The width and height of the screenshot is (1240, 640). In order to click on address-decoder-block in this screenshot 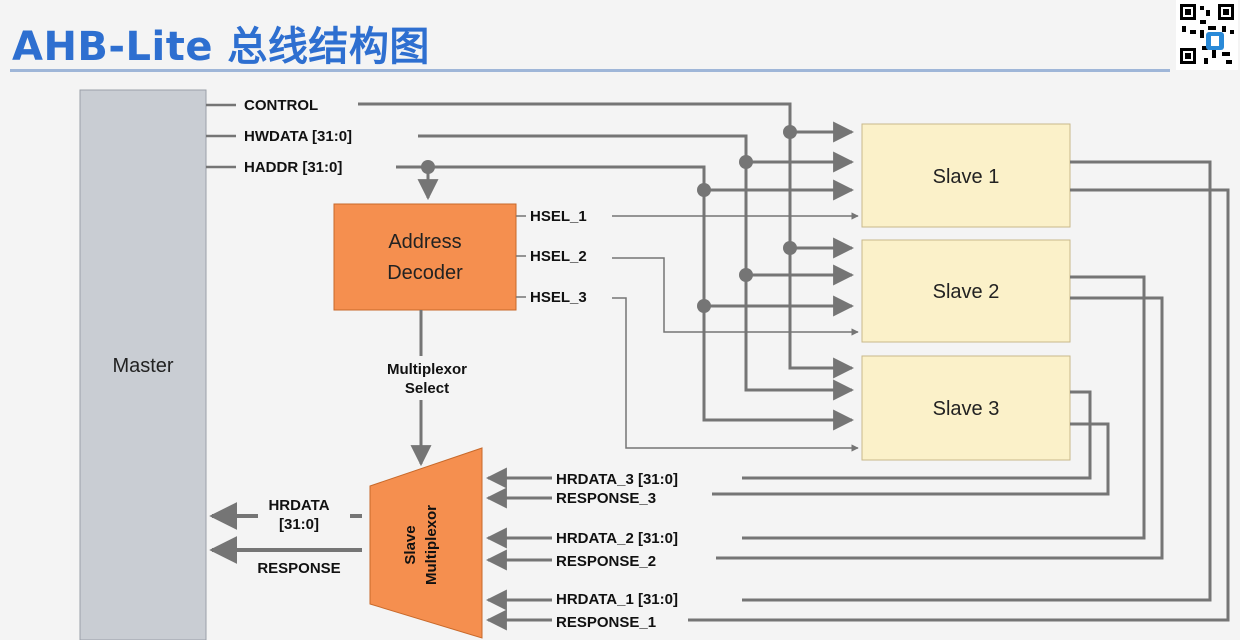, I will do `click(425, 257)`.